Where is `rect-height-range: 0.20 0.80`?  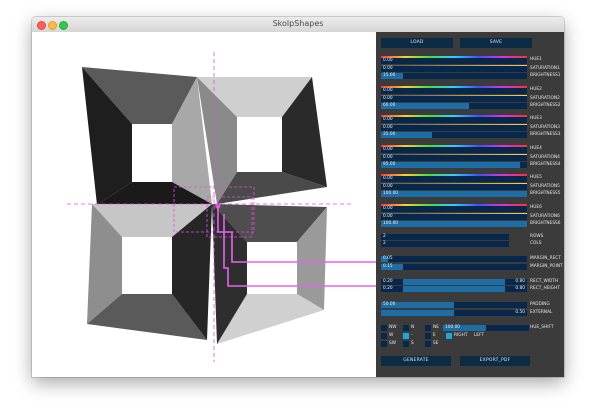 rect-height-range: 0.20 0.80 is located at coordinates (454, 289).